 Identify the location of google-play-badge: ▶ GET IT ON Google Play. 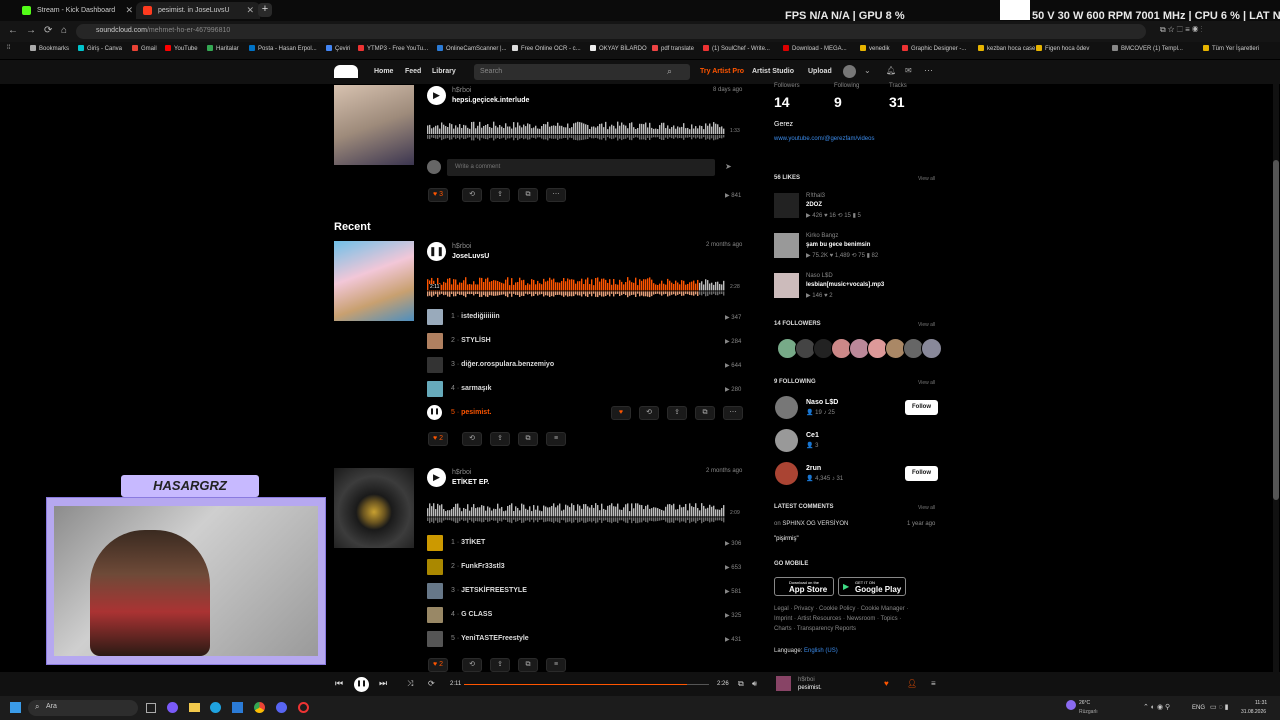
(872, 586).